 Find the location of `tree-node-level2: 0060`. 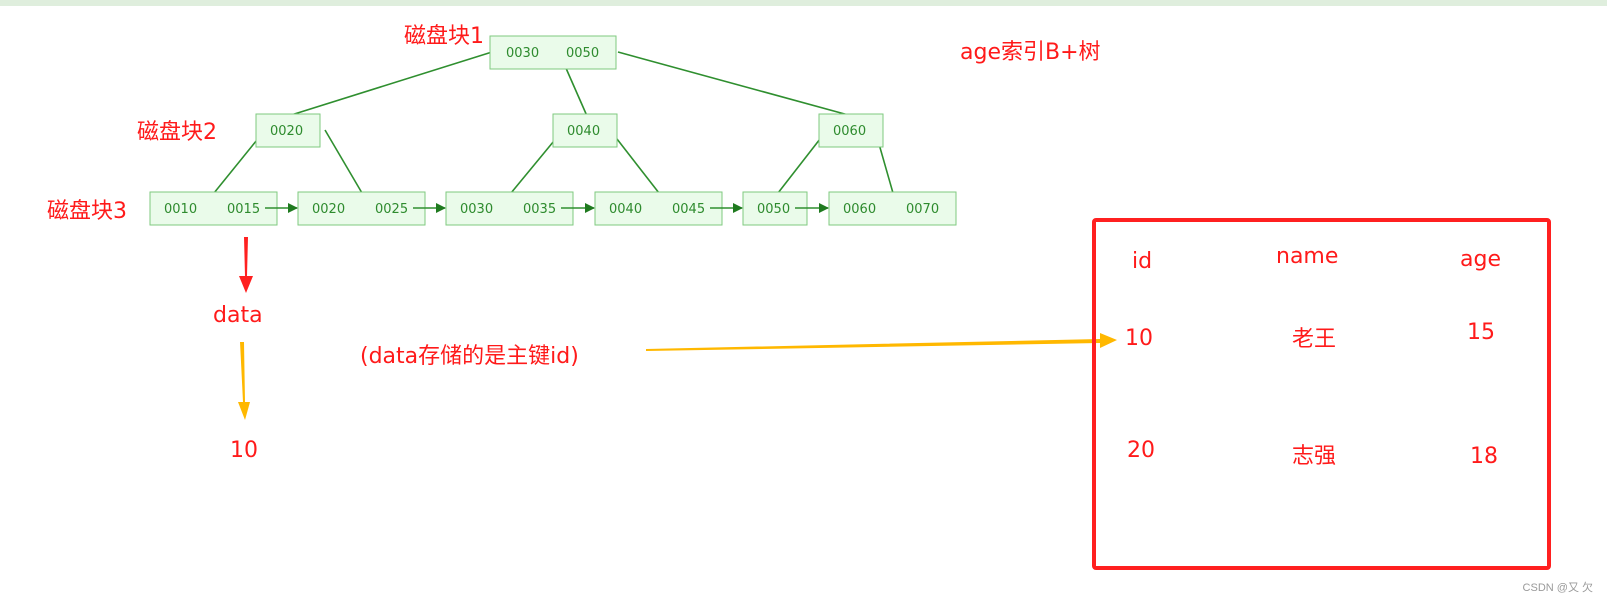

tree-node-level2: 0060 is located at coordinates (851, 130).